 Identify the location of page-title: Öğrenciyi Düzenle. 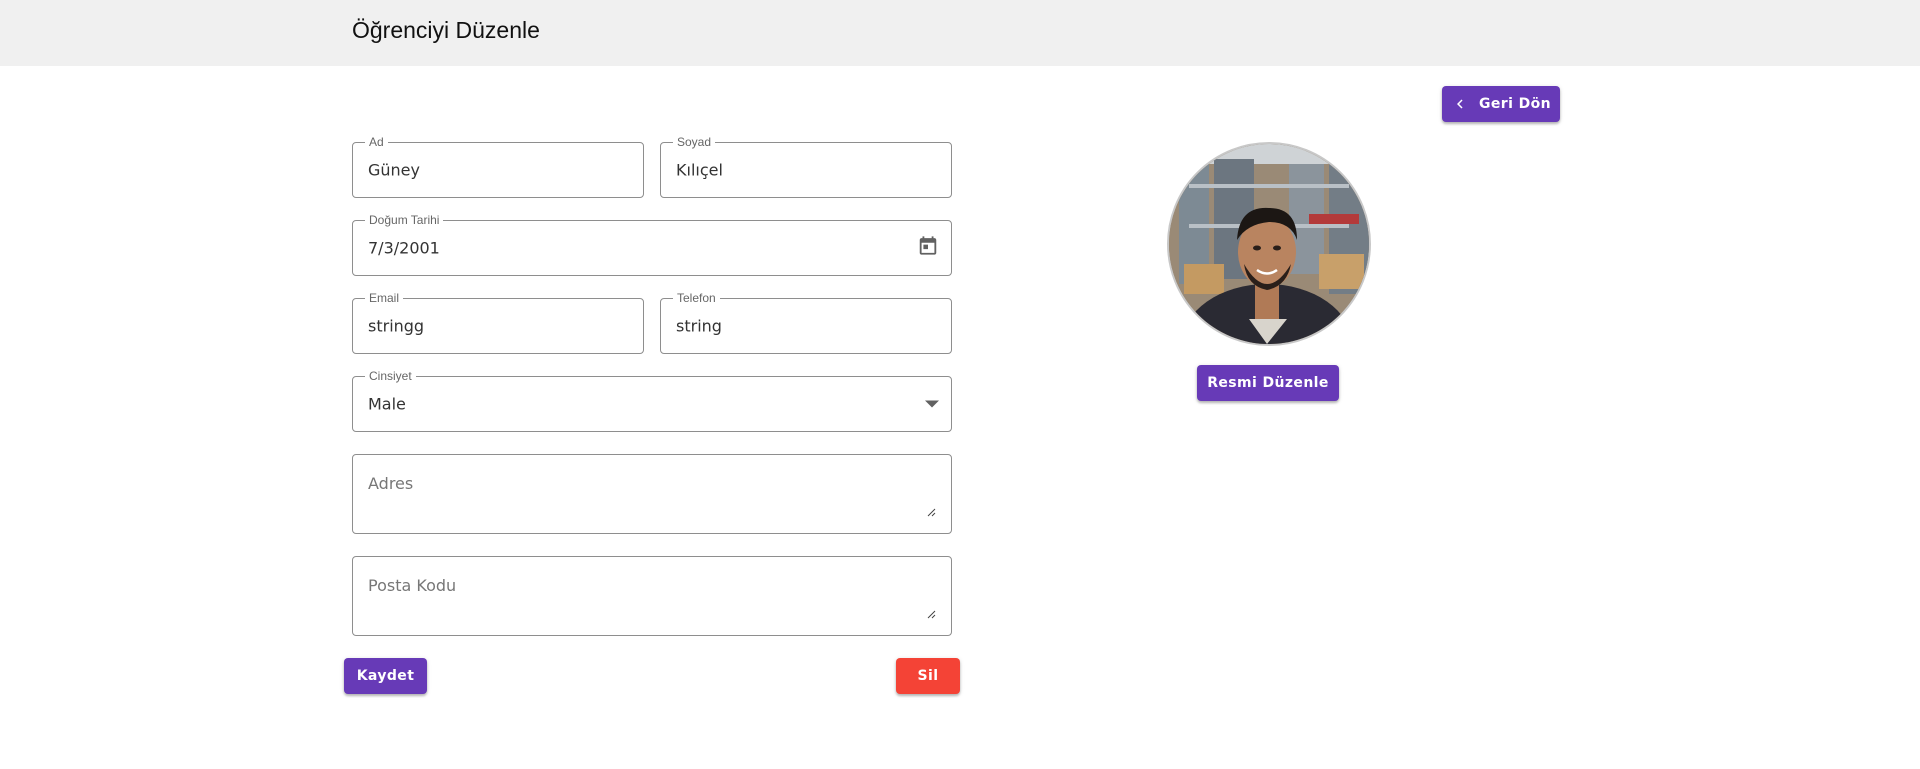
(446, 30).